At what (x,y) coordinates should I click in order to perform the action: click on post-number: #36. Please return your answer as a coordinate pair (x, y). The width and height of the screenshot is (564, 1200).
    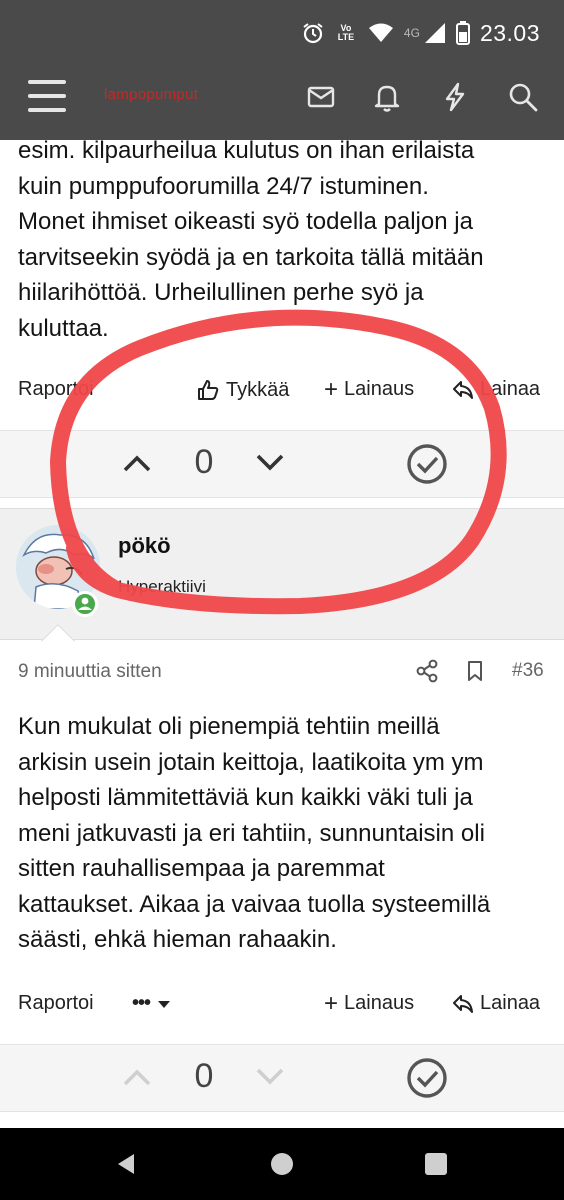
    Looking at the image, I should click on (528, 671).